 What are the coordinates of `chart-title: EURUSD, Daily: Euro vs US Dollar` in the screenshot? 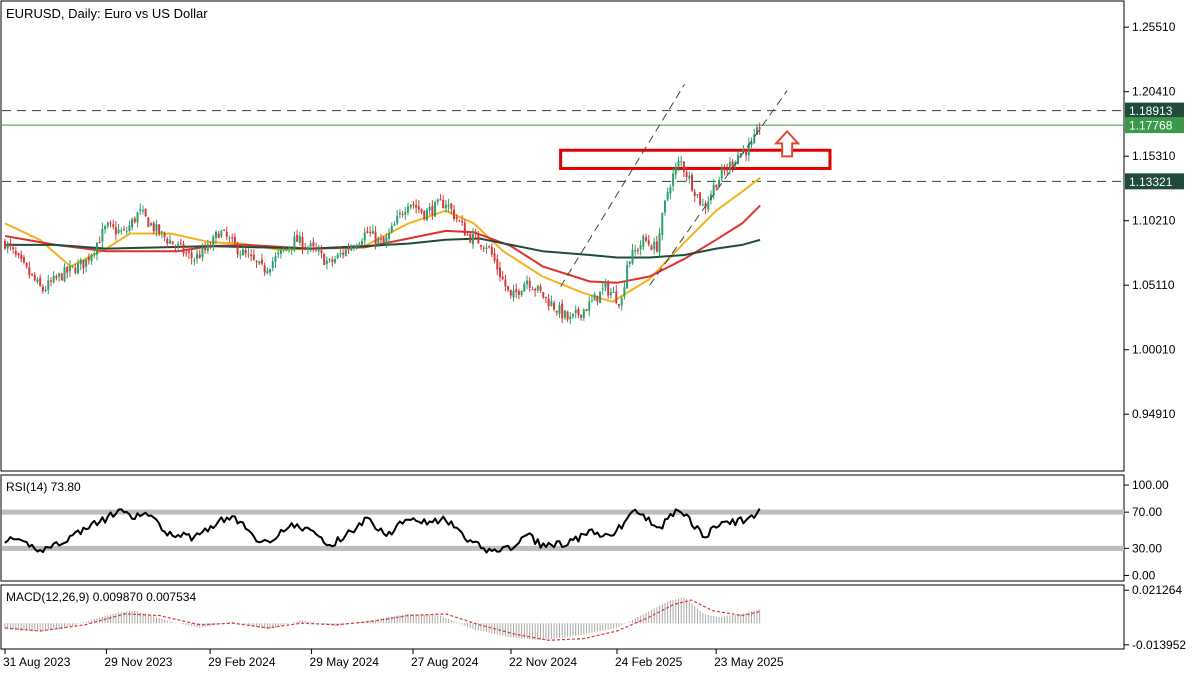 It's located at (107, 13).